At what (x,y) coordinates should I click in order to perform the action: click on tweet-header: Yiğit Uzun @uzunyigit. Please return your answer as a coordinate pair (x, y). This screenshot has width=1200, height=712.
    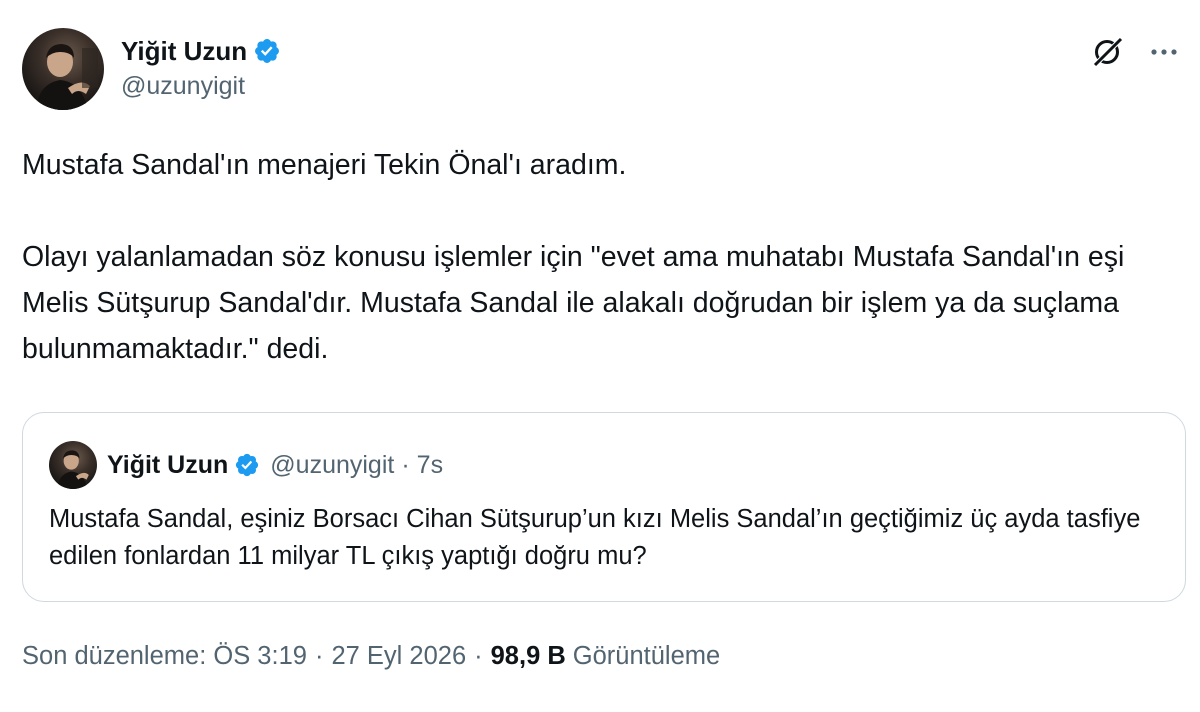
    Looking at the image, I should click on (151, 69).